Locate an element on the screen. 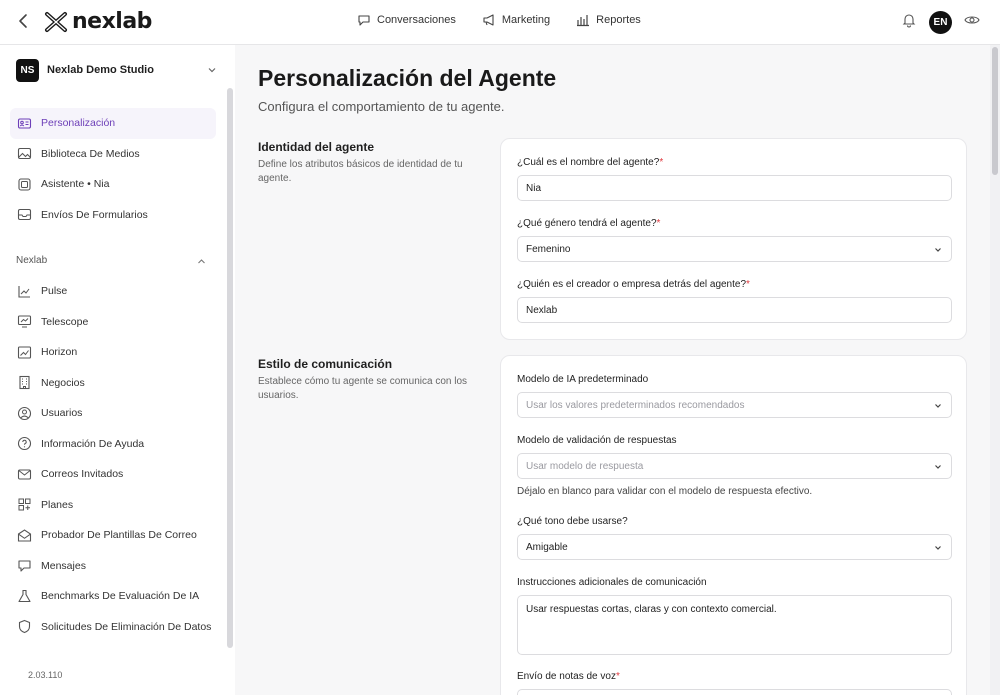  sidebar-item-label: Asistente • Nia is located at coordinates (75, 184).